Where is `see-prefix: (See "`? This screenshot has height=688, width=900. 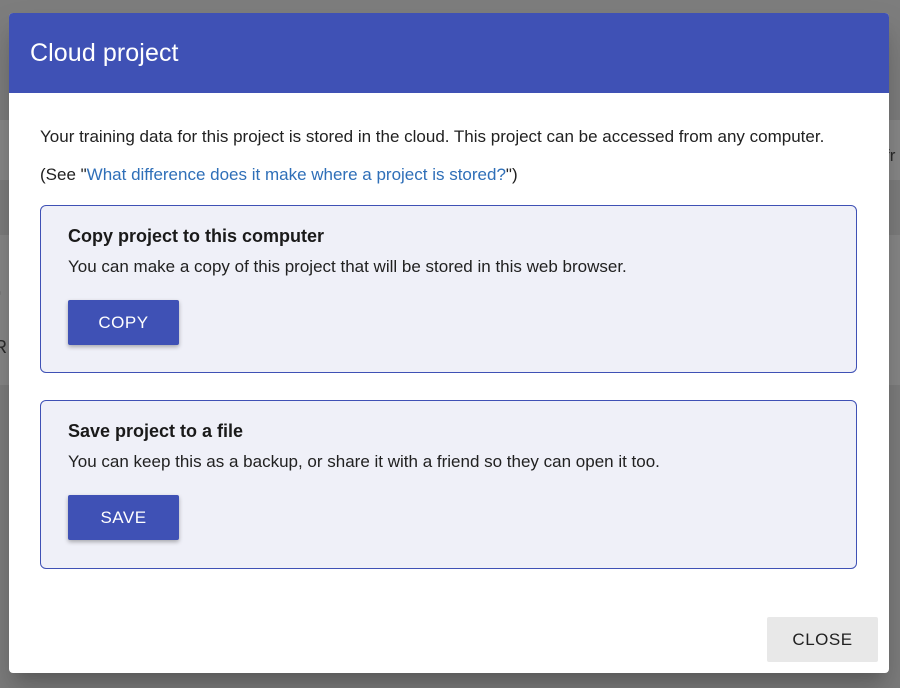
see-prefix: (See " is located at coordinates (63, 174).